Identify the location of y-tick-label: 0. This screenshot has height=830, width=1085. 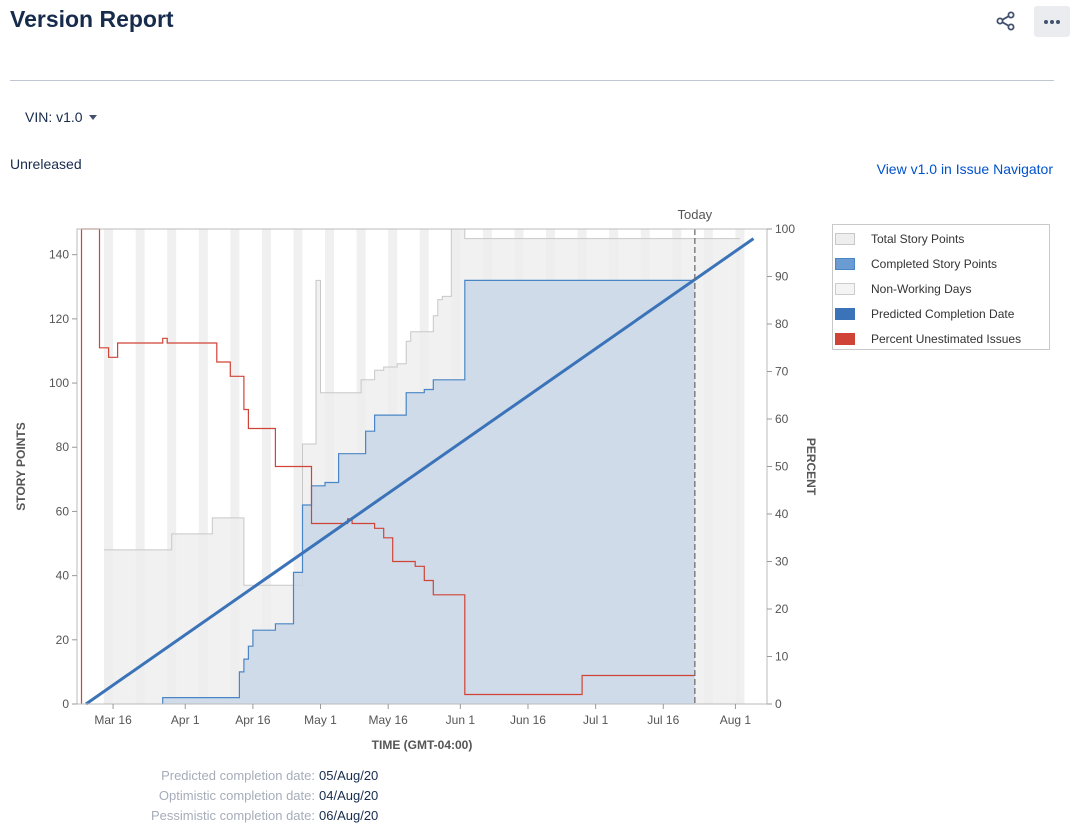
(65, 704).